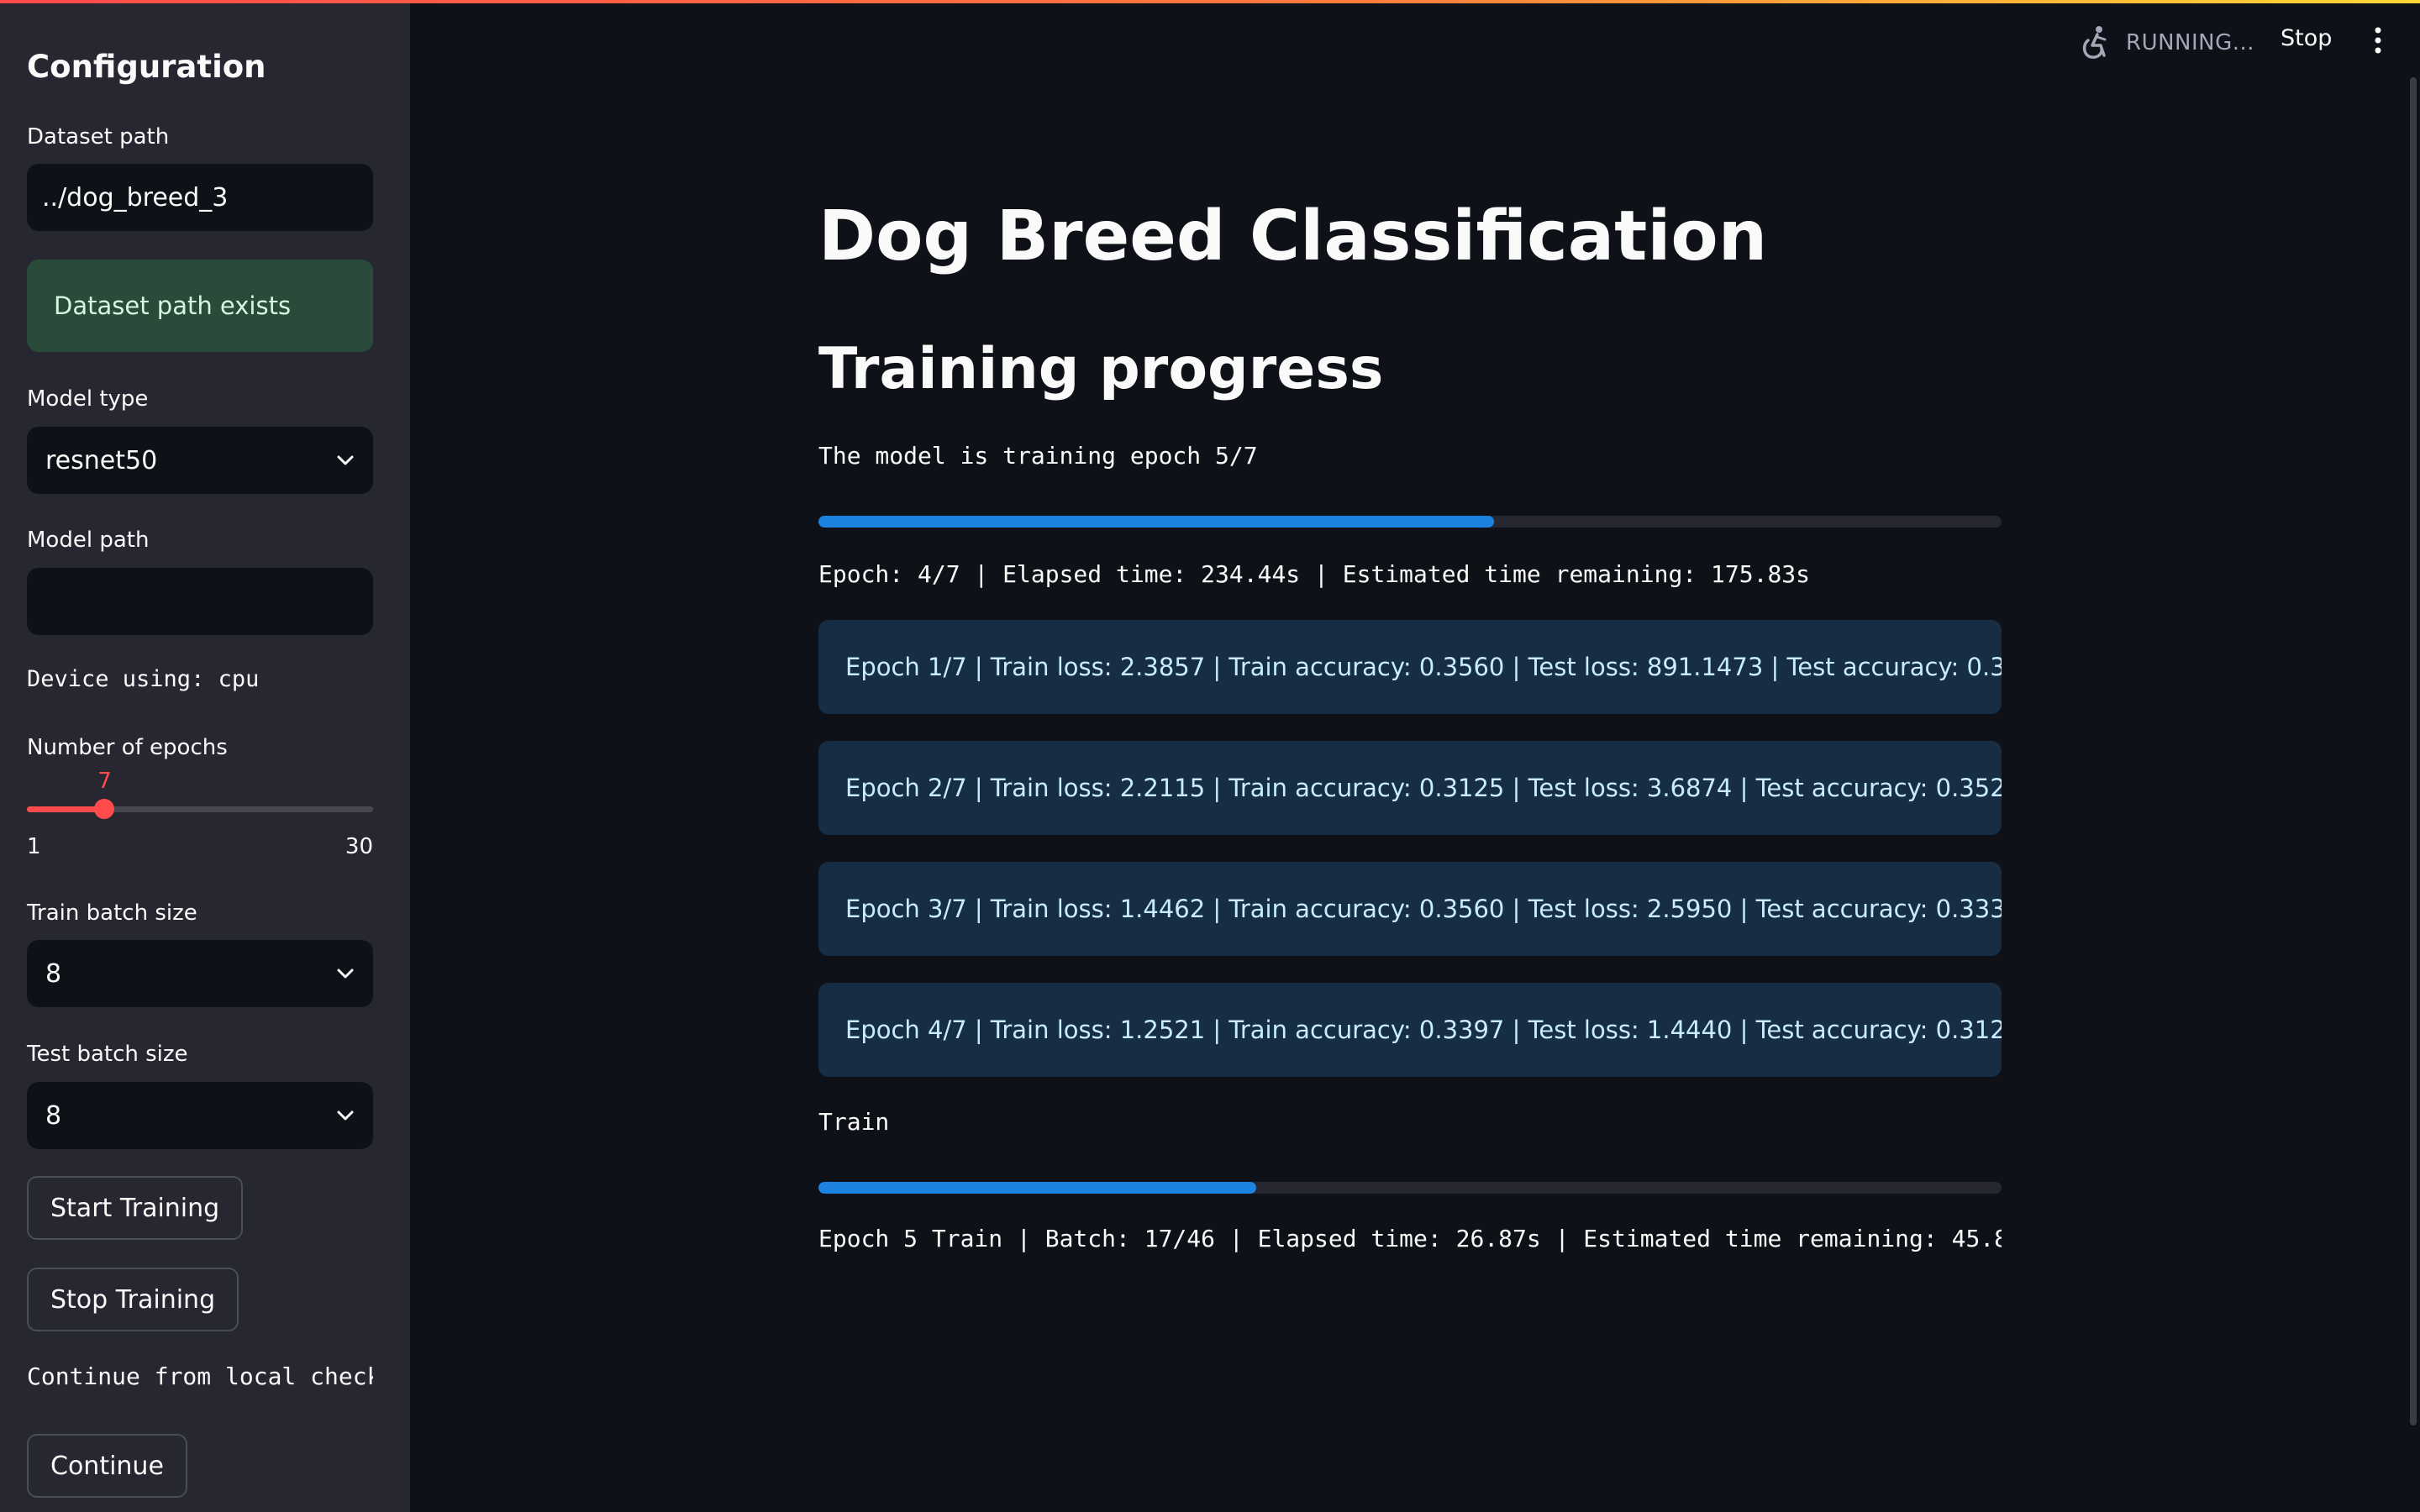  I want to click on train-batch-select: 8, so click(200, 973).